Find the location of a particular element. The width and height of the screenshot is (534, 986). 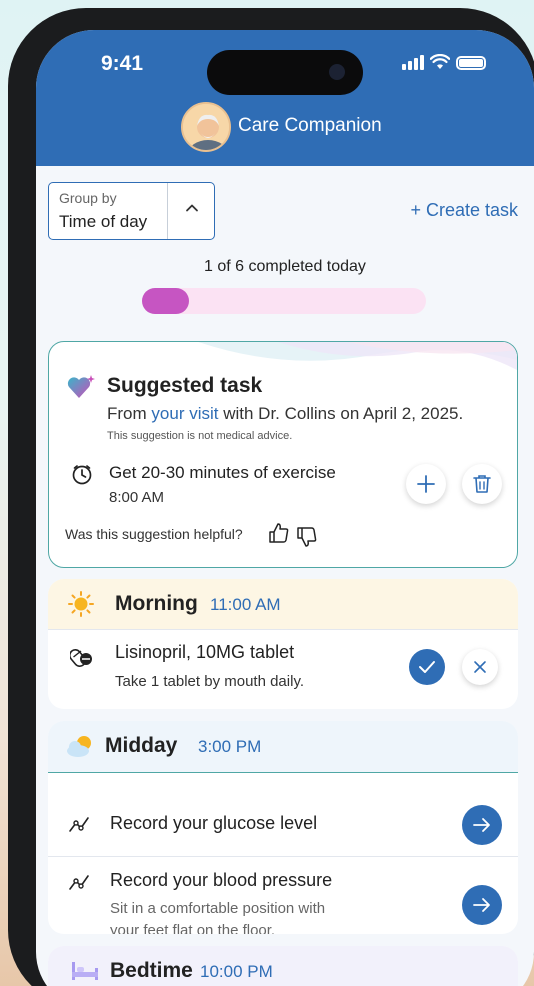

sun-icon is located at coordinates (81, 604).